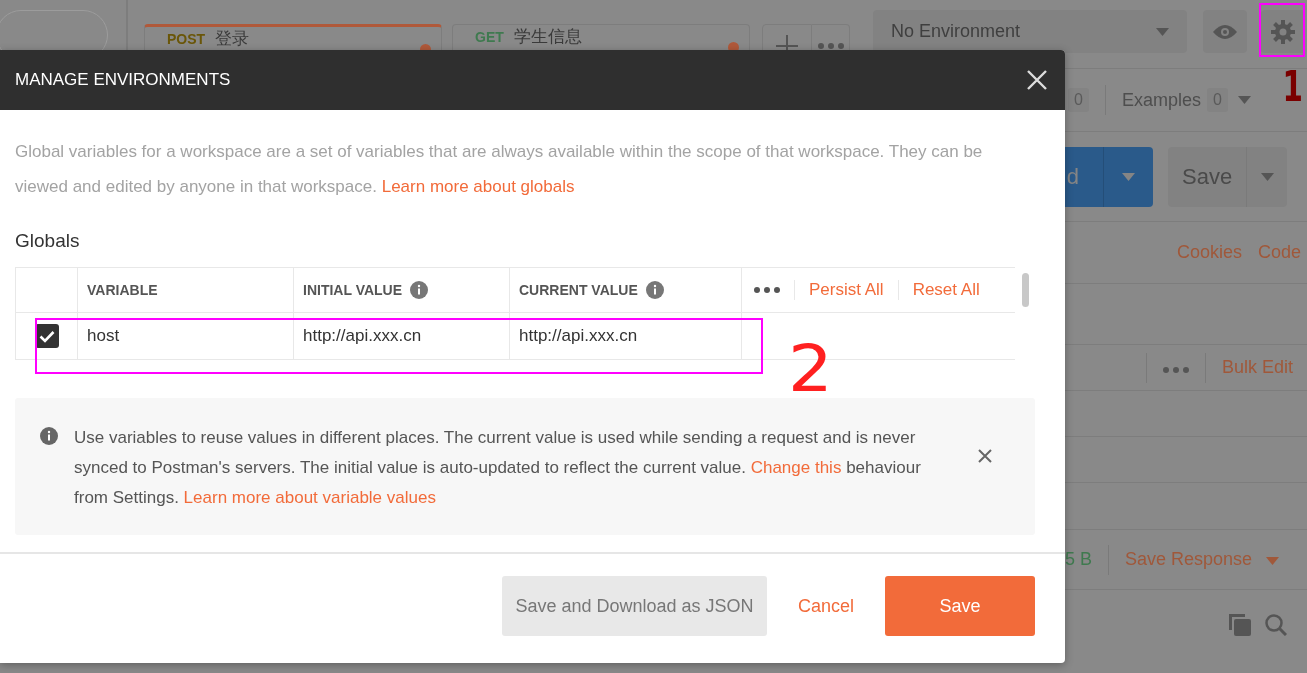  I want to click on settings-button, so click(1283, 31).